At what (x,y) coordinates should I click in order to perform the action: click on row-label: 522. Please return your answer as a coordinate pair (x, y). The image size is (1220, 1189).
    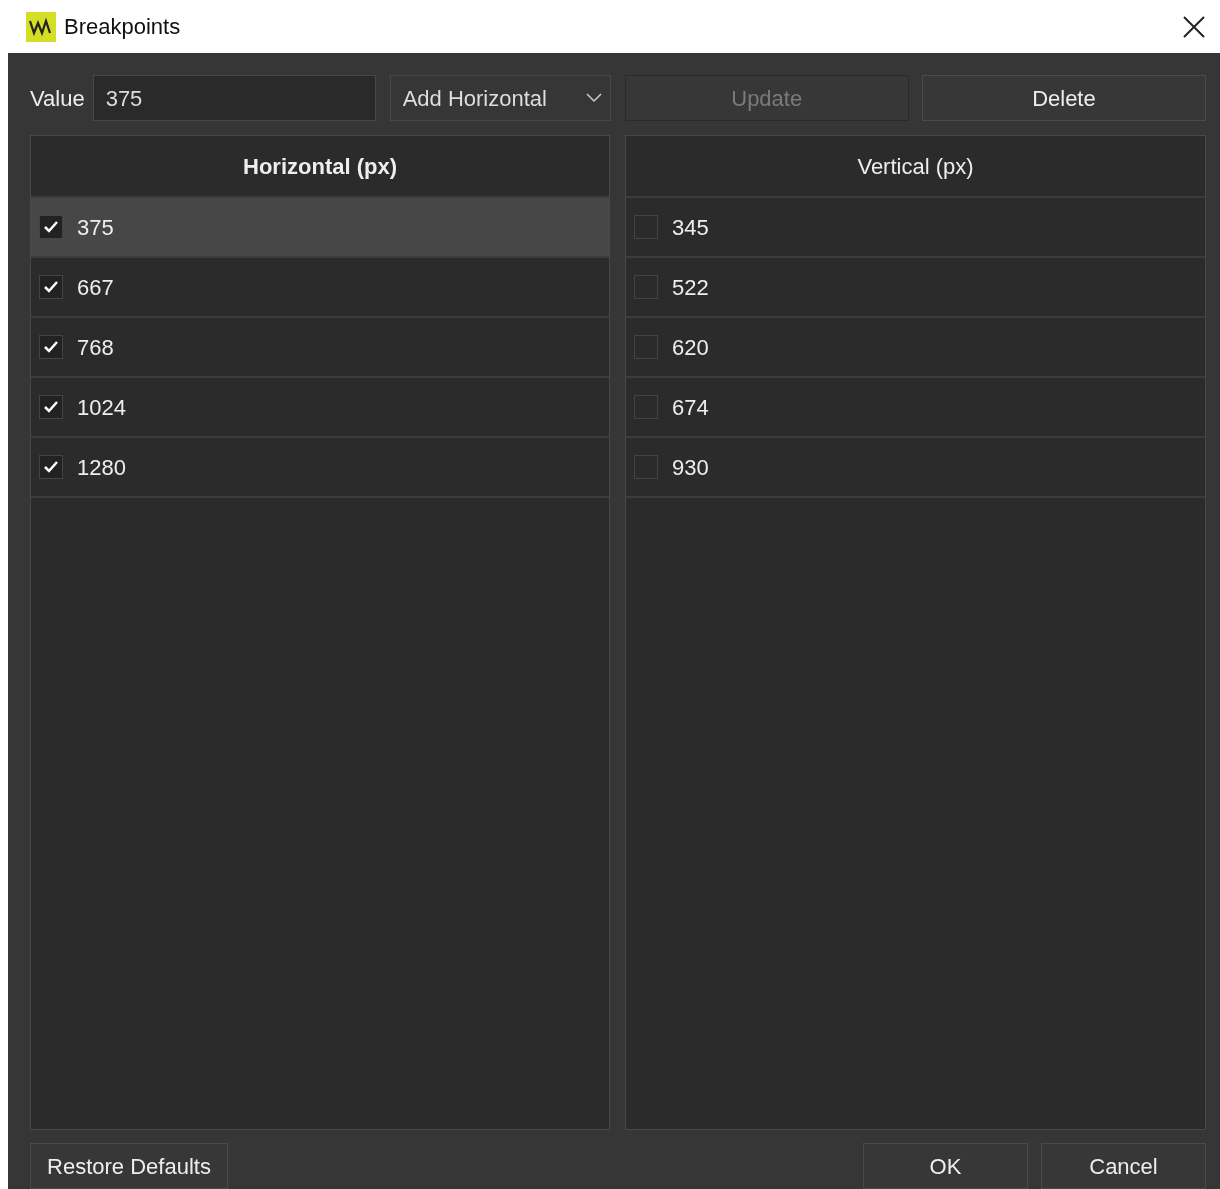
    Looking at the image, I should click on (690, 287).